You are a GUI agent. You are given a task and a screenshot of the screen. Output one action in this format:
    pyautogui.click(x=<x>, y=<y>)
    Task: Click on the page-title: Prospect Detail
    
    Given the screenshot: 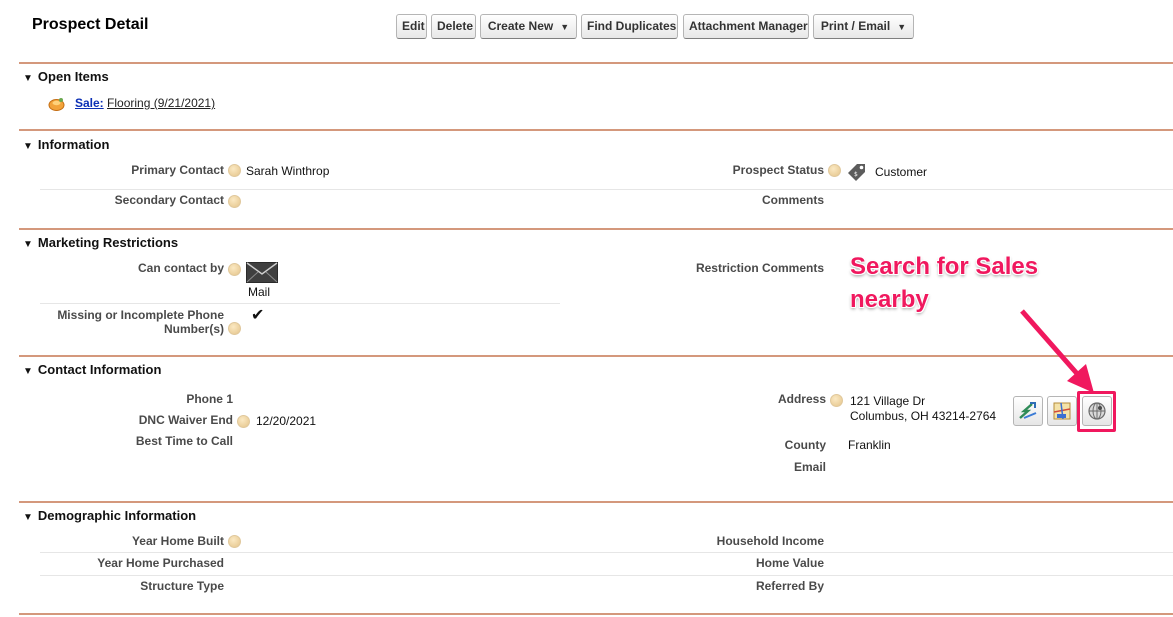 What is the action you would take?
    pyautogui.click(x=90, y=24)
    